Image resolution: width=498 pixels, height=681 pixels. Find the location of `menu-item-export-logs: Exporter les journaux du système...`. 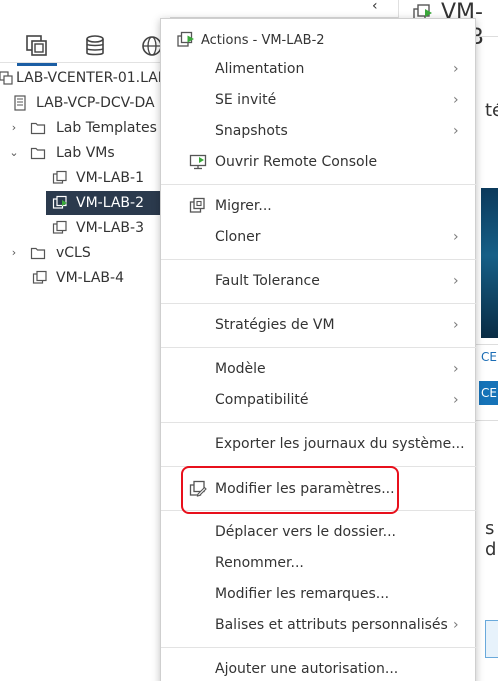

menu-item-export-logs: Exporter les journaux du système... is located at coordinates (319, 444).